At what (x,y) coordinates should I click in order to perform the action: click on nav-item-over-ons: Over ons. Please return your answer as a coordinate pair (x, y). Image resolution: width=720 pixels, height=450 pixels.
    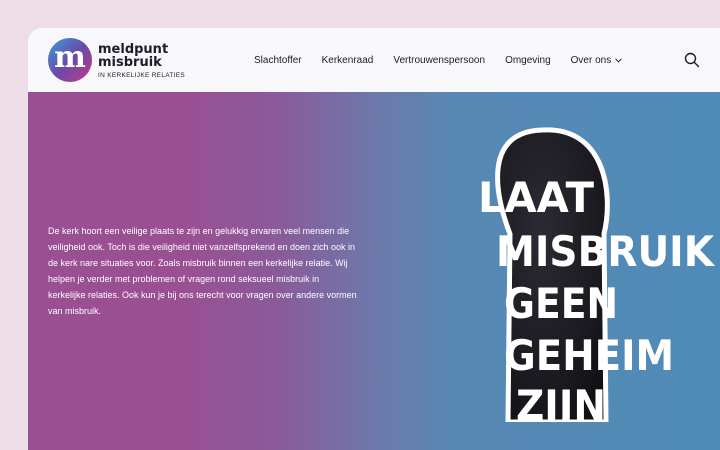
    Looking at the image, I should click on (597, 60).